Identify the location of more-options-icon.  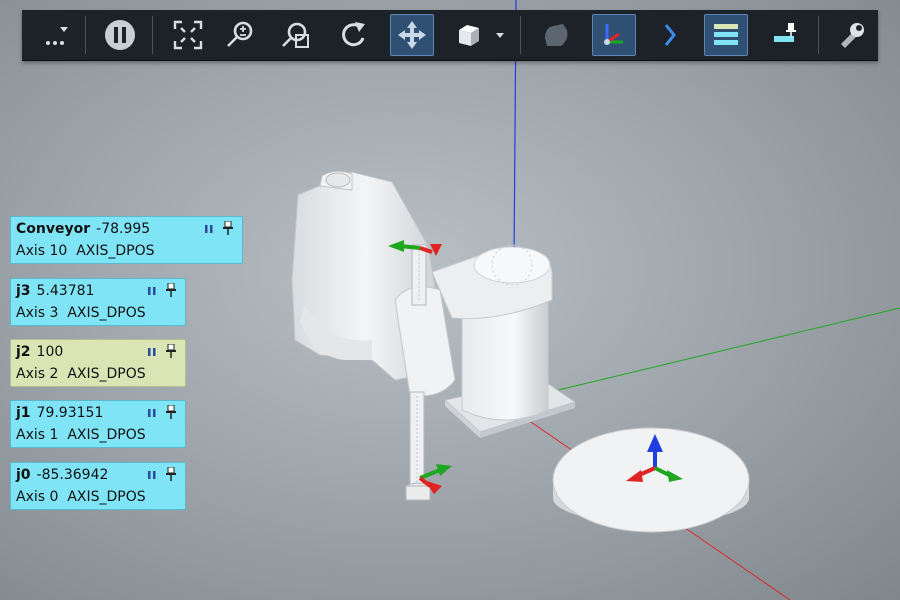
(57, 36).